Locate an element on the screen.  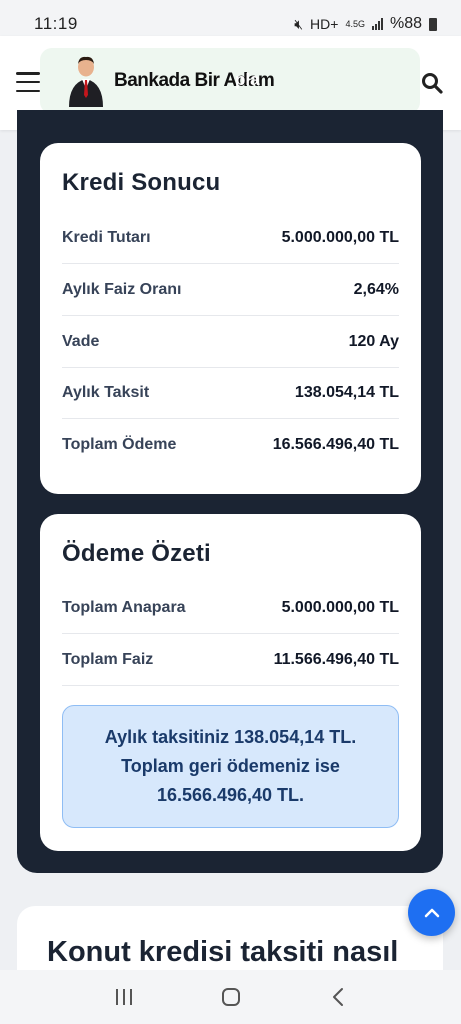
chevron-up-icon is located at coordinates (431, 912).